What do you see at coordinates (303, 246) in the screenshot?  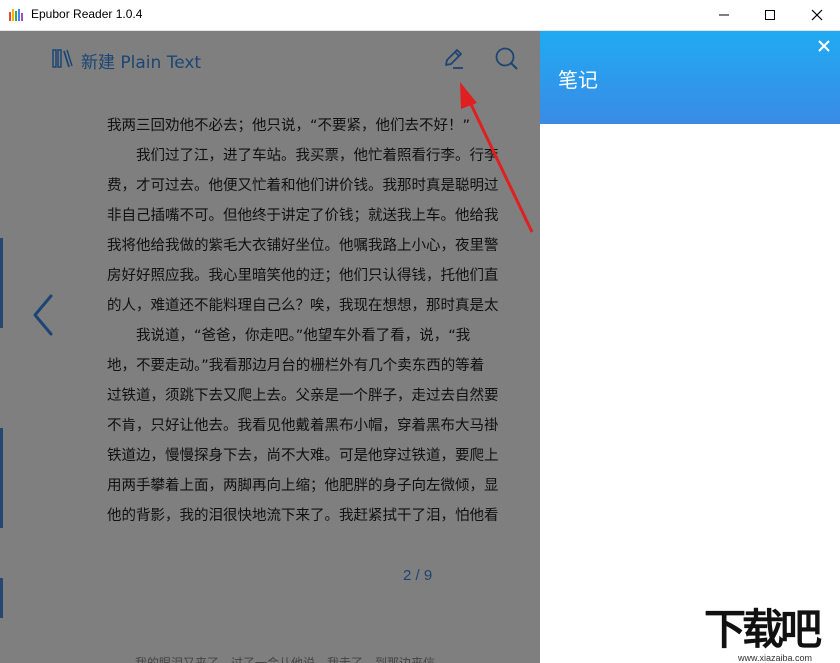 I see `text-line: 我将他给我做的紫毛大衣铺好坐位。他嘱我路上小心，夜里警` at bounding box center [303, 246].